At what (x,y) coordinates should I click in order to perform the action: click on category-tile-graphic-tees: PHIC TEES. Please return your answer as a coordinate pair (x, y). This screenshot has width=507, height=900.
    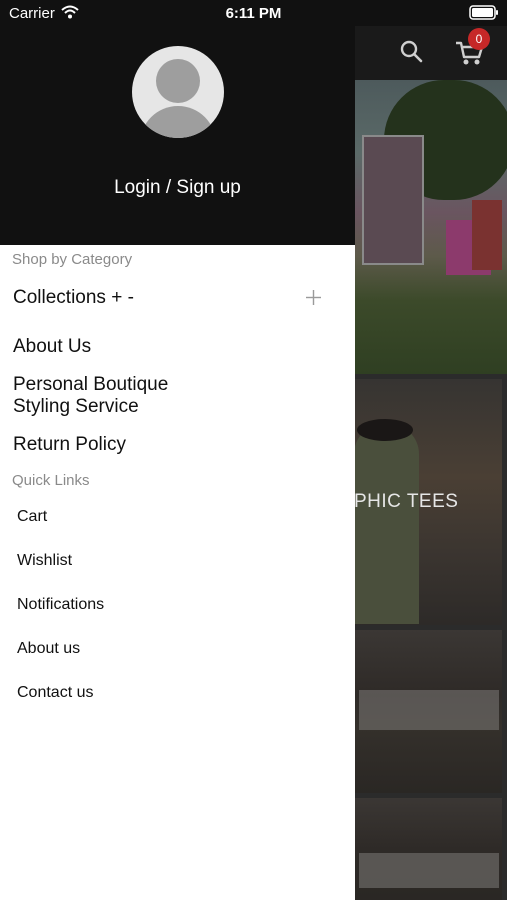
    Looking at the image, I should click on (428, 502).